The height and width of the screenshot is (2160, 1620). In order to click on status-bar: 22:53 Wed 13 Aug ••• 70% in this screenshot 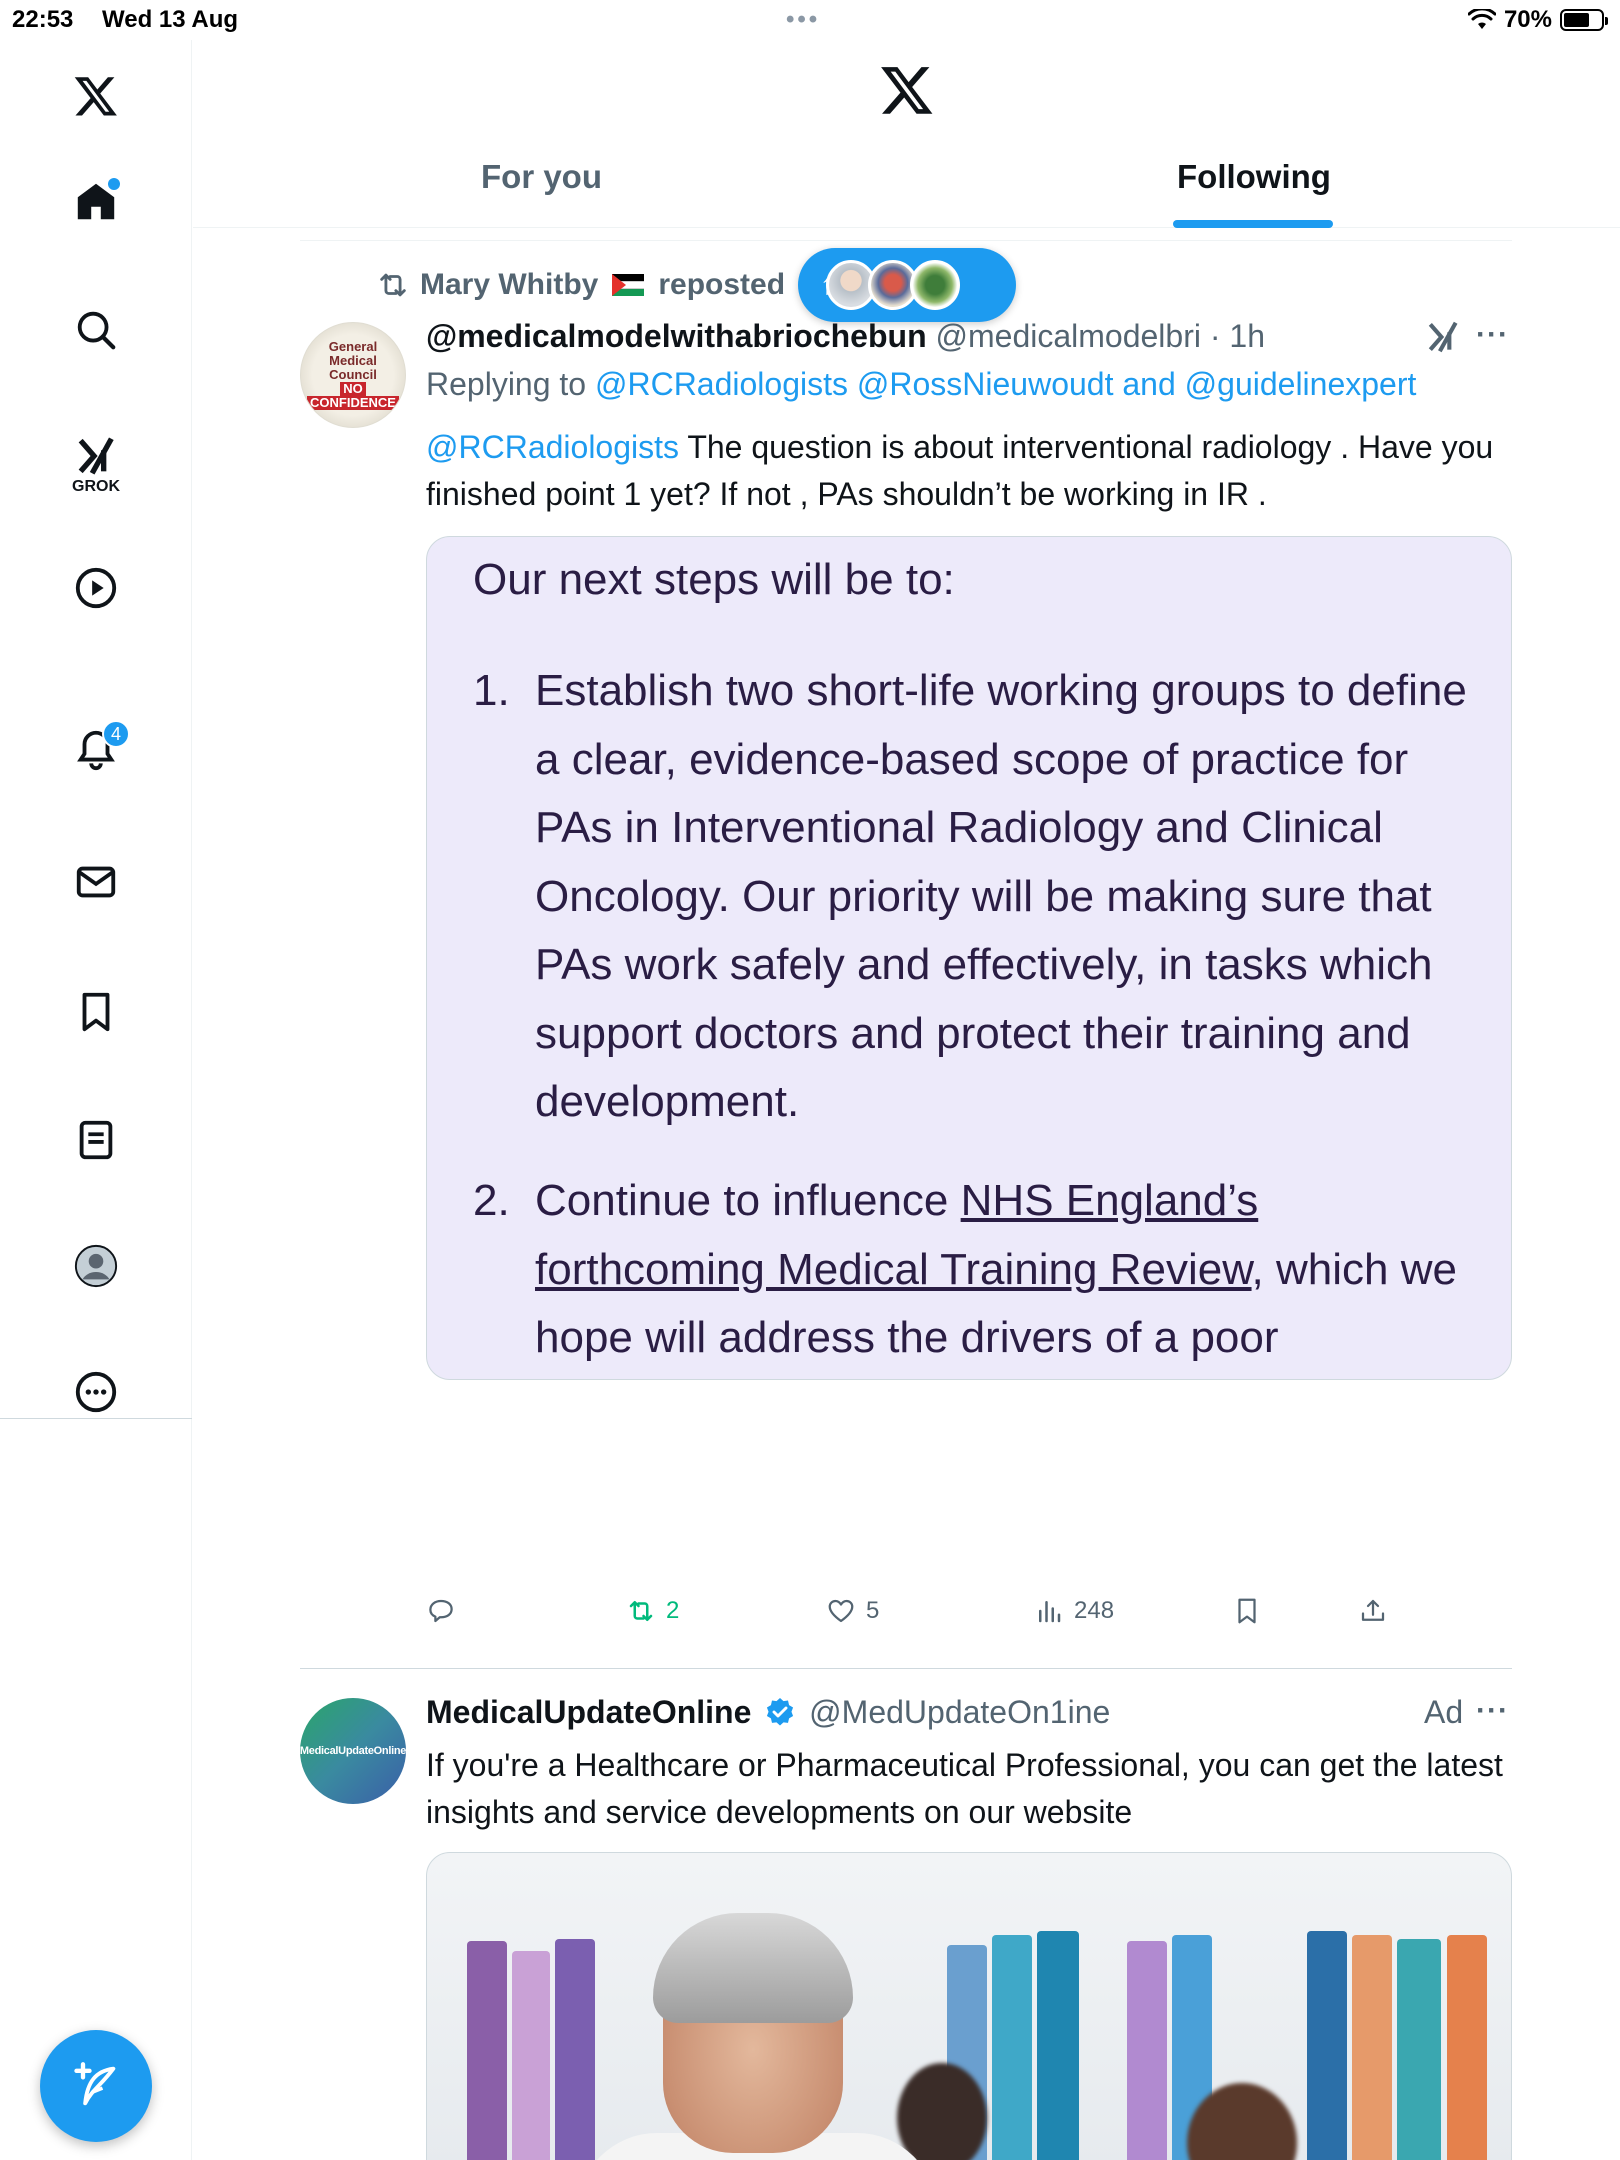, I will do `click(810, 20)`.